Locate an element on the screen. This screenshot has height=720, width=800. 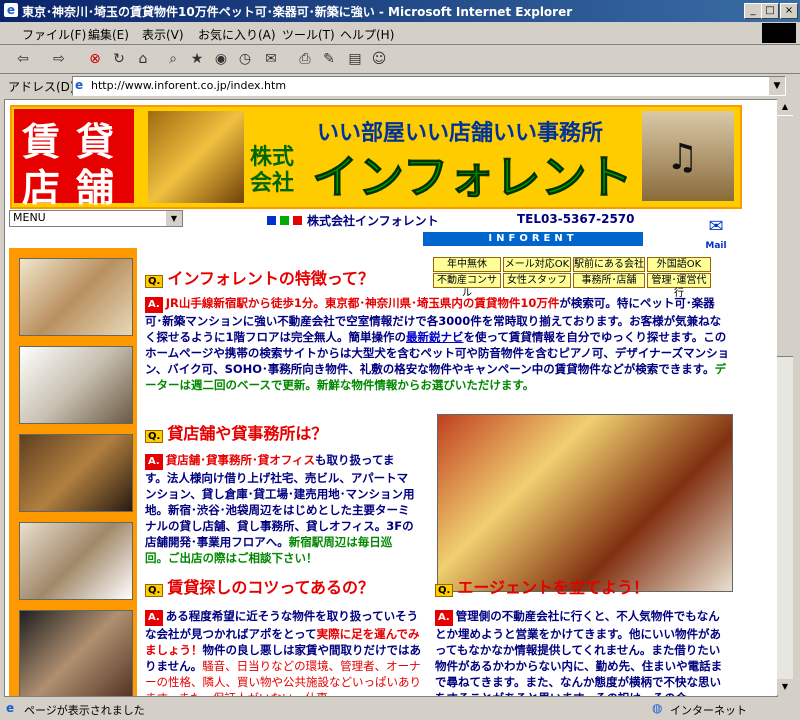
discuss-icon: ▤ is located at coordinates (355, 59).